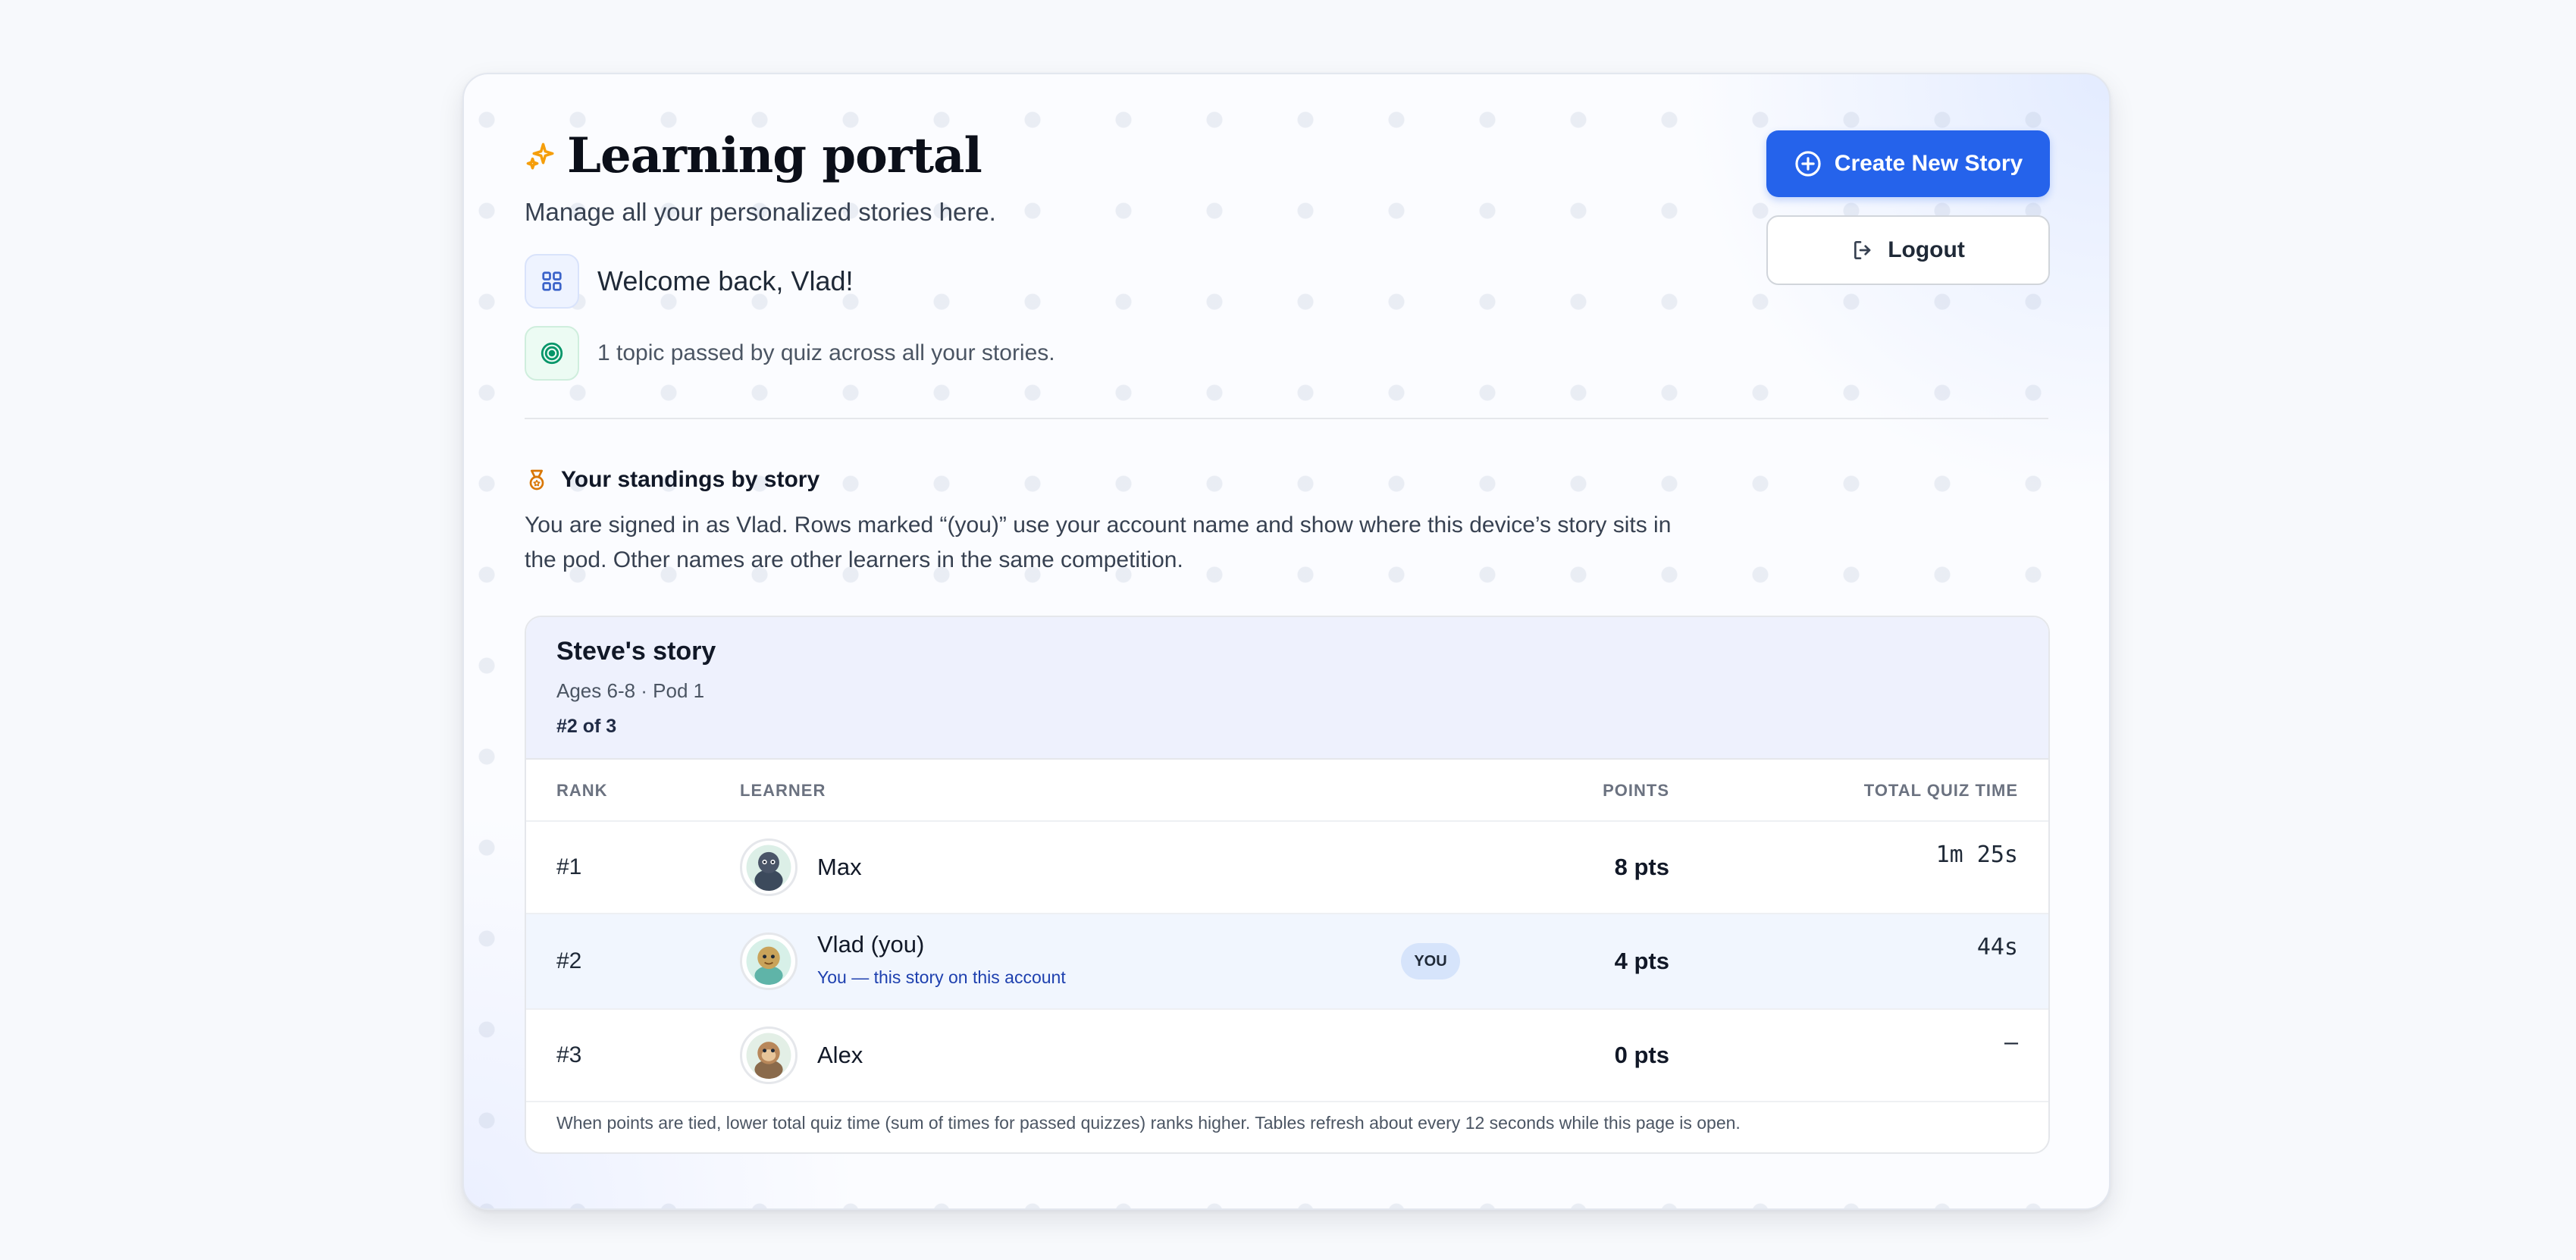 This screenshot has width=2576, height=1260. I want to click on points-cell: 4 pts, so click(1641, 961).